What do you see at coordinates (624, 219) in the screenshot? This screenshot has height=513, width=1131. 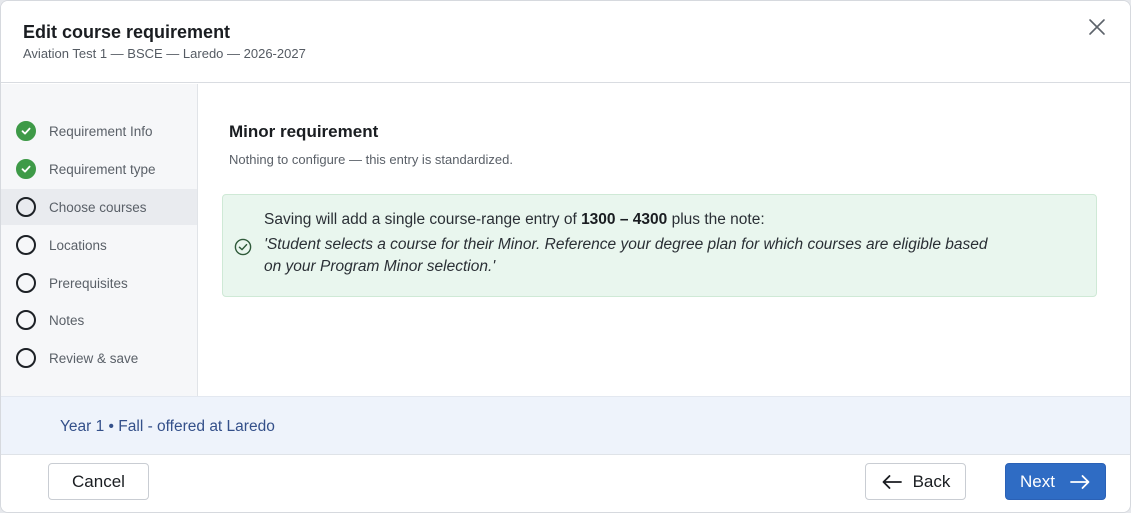 I see `course-range: 1300 – 4300` at bounding box center [624, 219].